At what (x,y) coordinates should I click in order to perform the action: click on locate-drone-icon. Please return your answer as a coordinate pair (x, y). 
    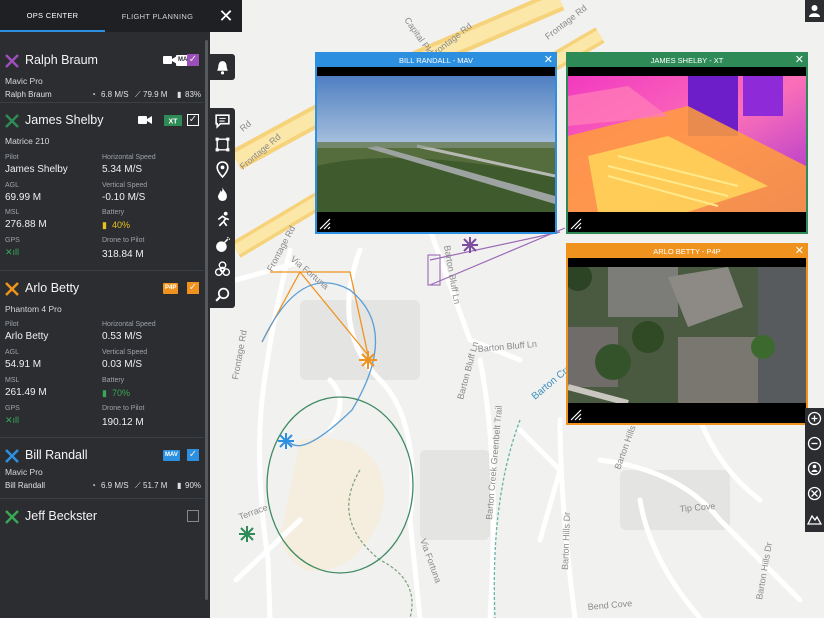
    Looking at the image, I should click on (814, 493).